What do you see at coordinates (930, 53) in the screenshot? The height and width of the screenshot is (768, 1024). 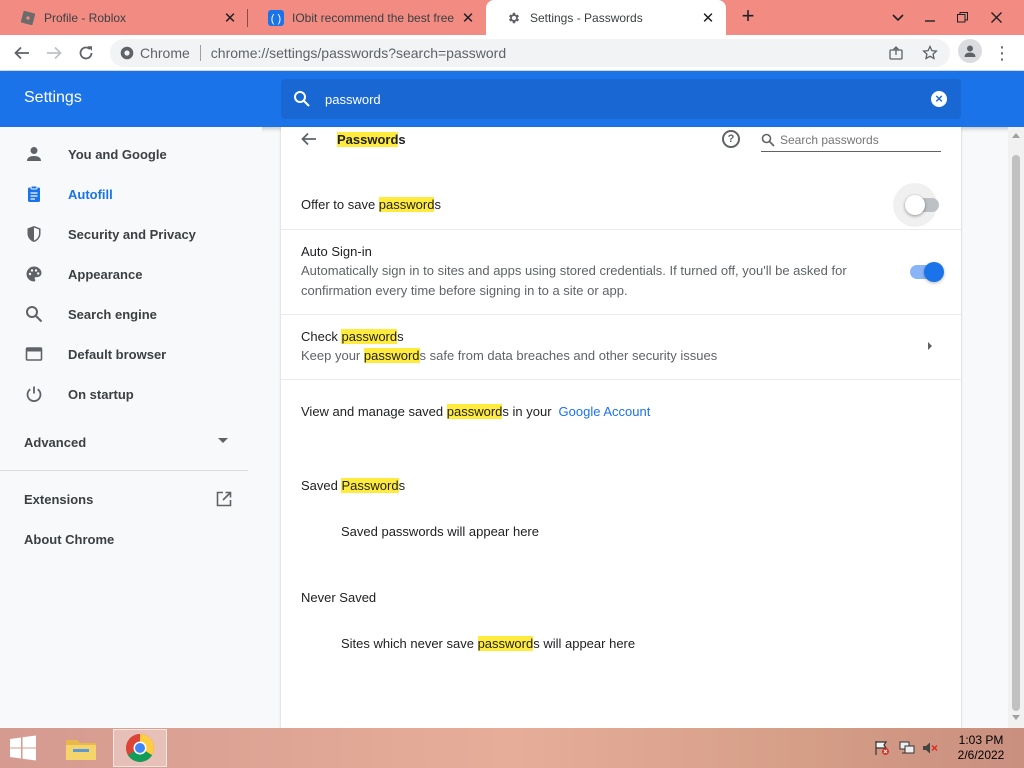 I see `bookmark-star-icon` at bounding box center [930, 53].